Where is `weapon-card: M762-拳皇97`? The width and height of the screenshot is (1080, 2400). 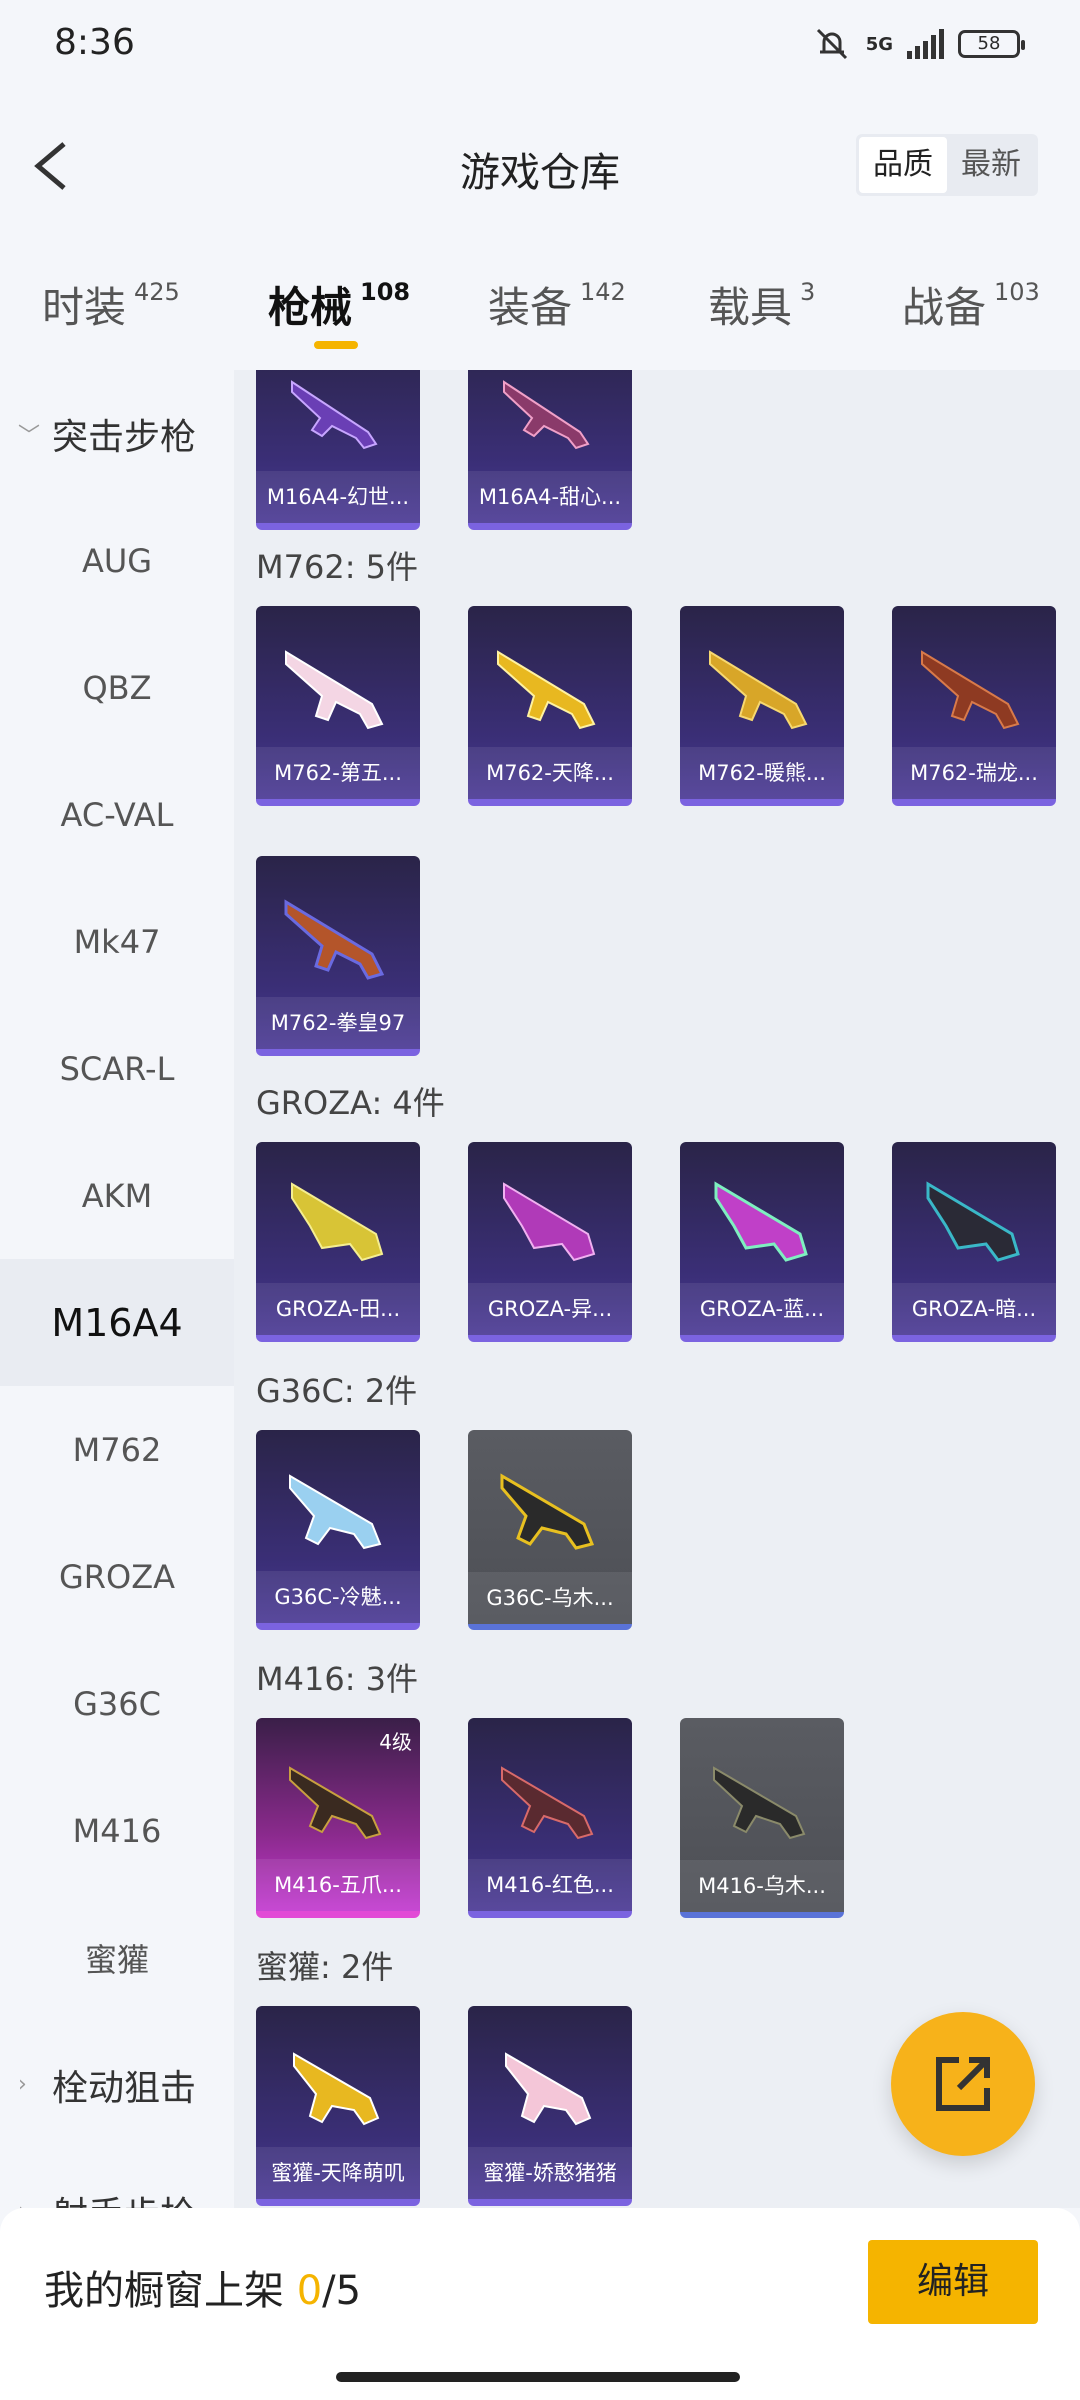
weapon-card: M762-拳皇97 is located at coordinates (338, 956).